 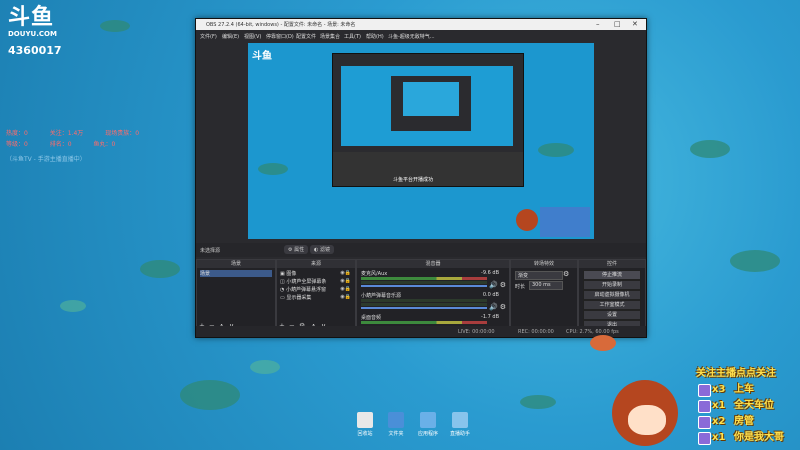 I want to click on mascot-avatar, so click(x=527, y=220).